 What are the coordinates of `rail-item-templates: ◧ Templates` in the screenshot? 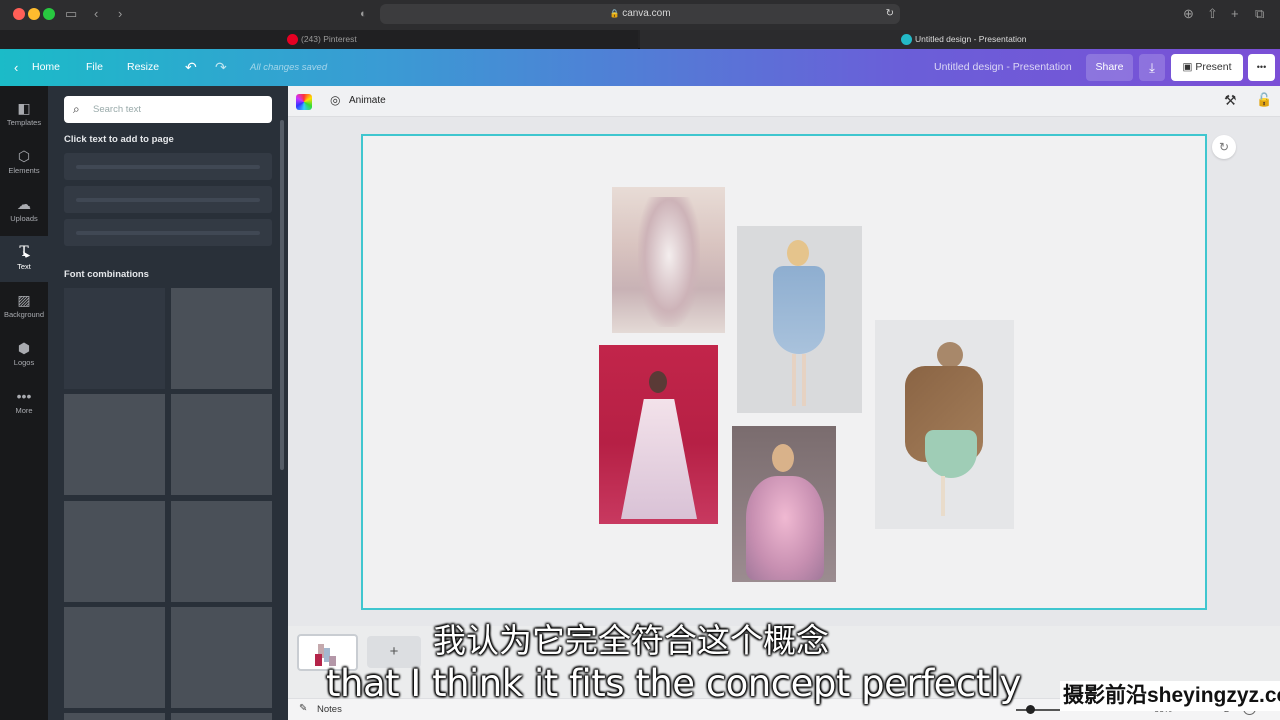 It's located at (24, 115).